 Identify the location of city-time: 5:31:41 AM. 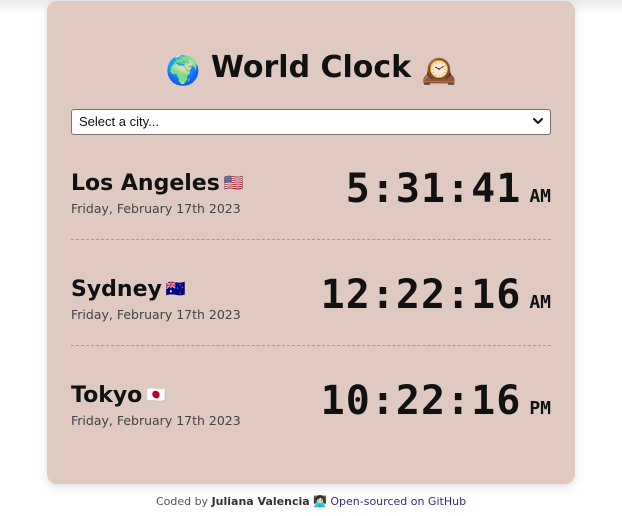
(448, 189).